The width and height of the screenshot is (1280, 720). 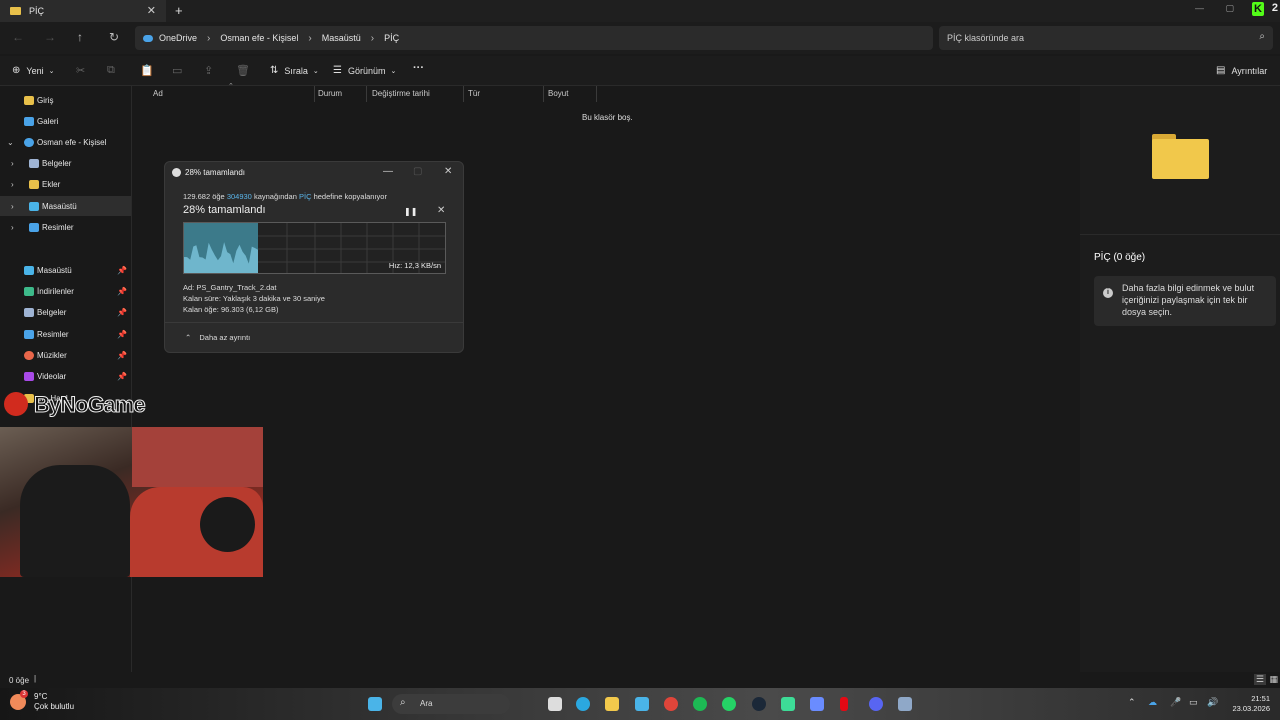 I want to click on chrome-icon, so click(x=671, y=704).